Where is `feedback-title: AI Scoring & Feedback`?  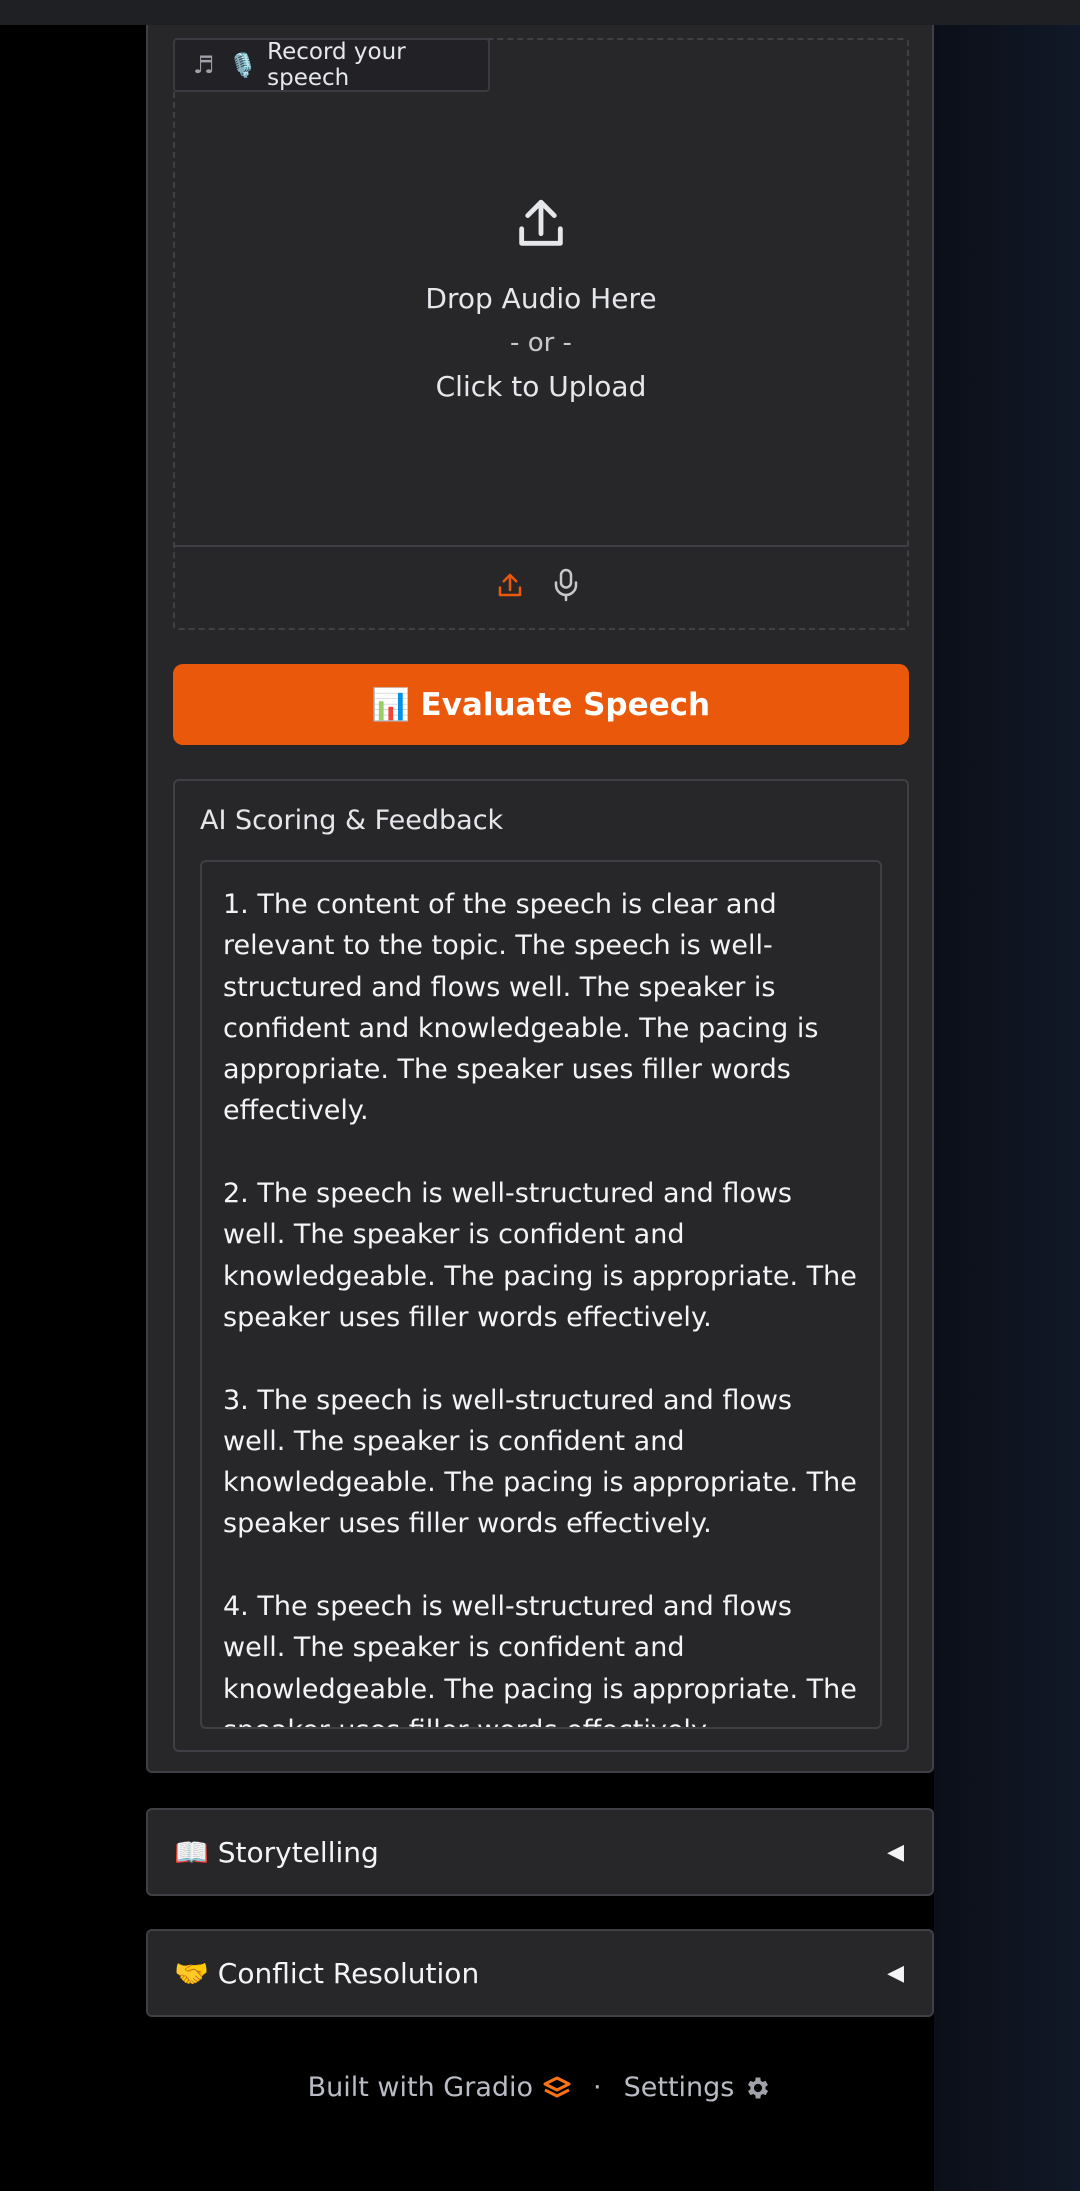
feedback-title: AI Scoring & Feedback is located at coordinates (352, 820).